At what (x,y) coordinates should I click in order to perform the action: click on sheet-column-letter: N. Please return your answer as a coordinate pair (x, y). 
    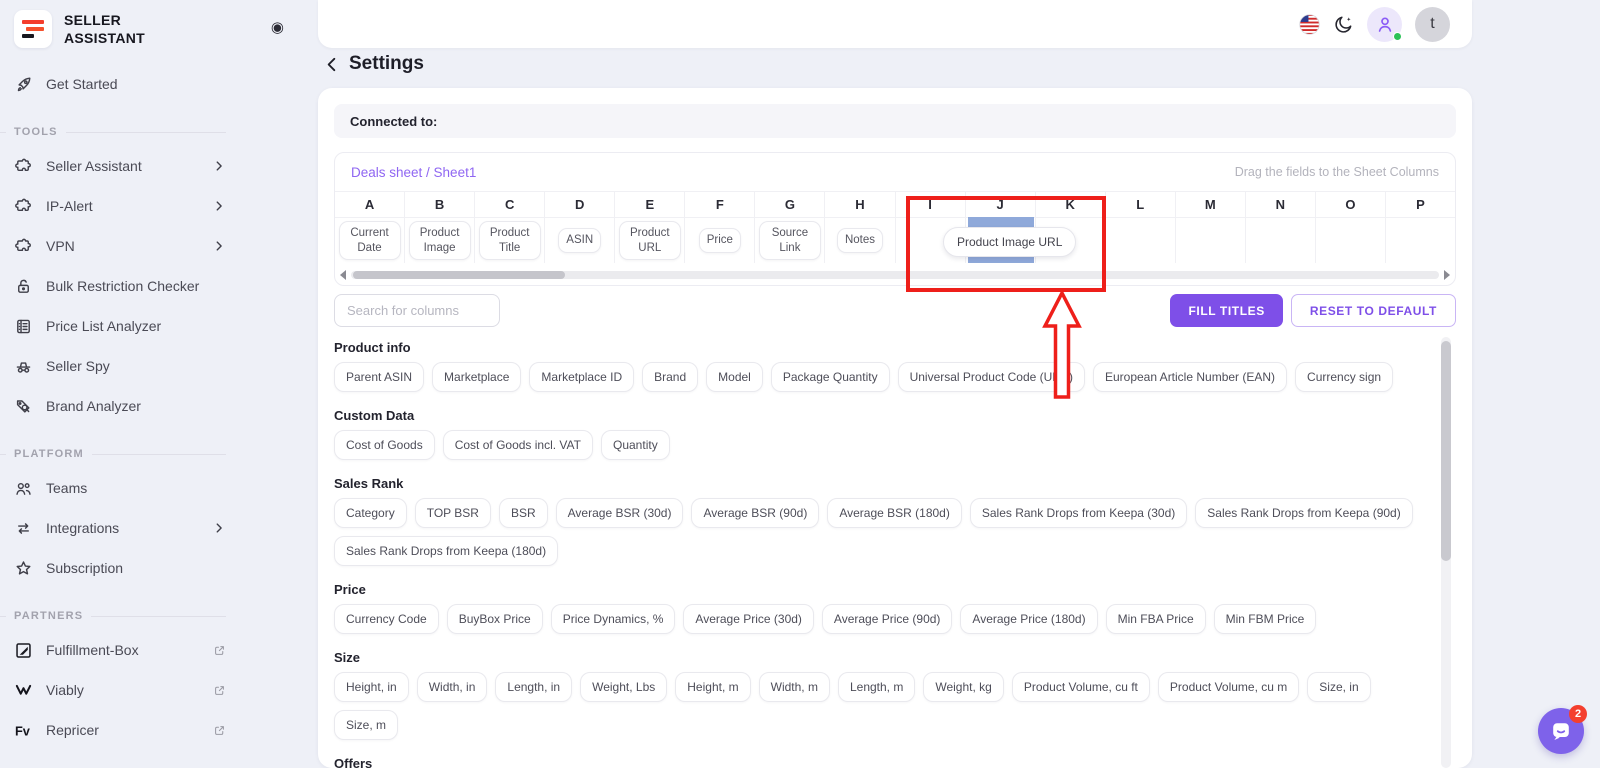
    Looking at the image, I should click on (1280, 205).